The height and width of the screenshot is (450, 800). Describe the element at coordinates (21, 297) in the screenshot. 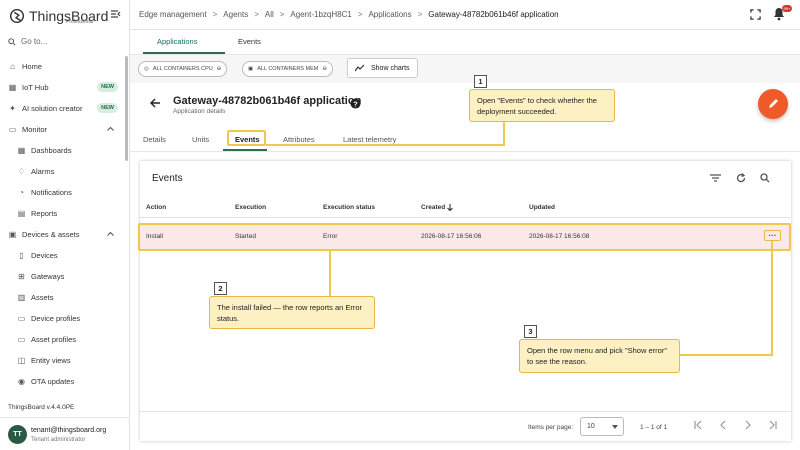

I see `asset-icon: ▥` at that location.